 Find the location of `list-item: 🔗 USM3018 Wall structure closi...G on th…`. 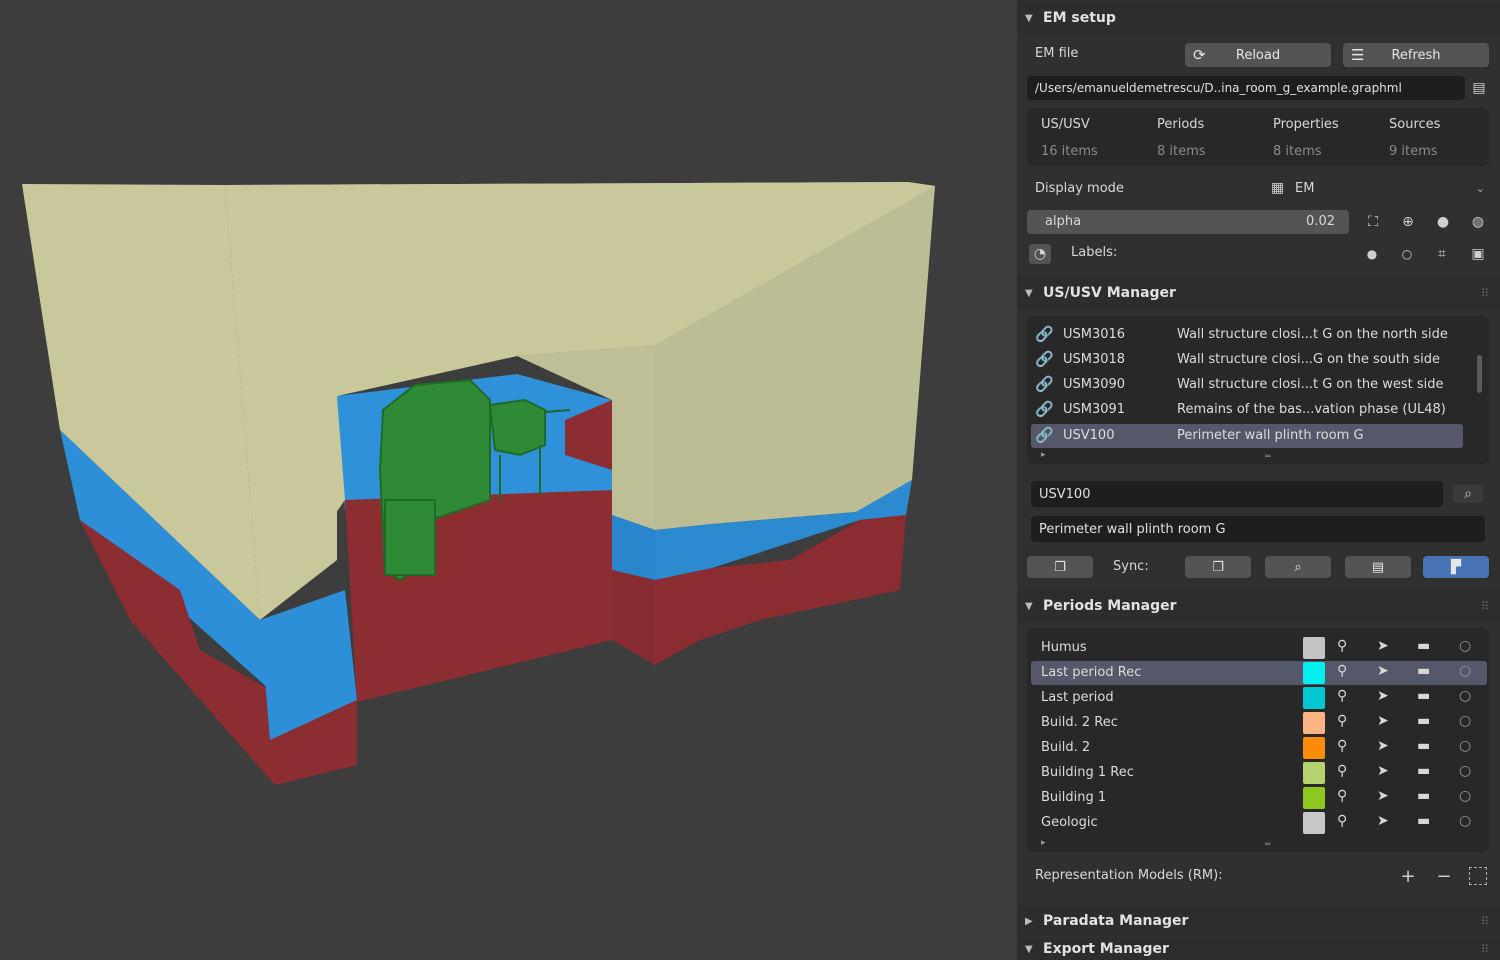

list-item: 🔗 USM3018 Wall structure closi...G on th… is located at coordinates (1247, 360).